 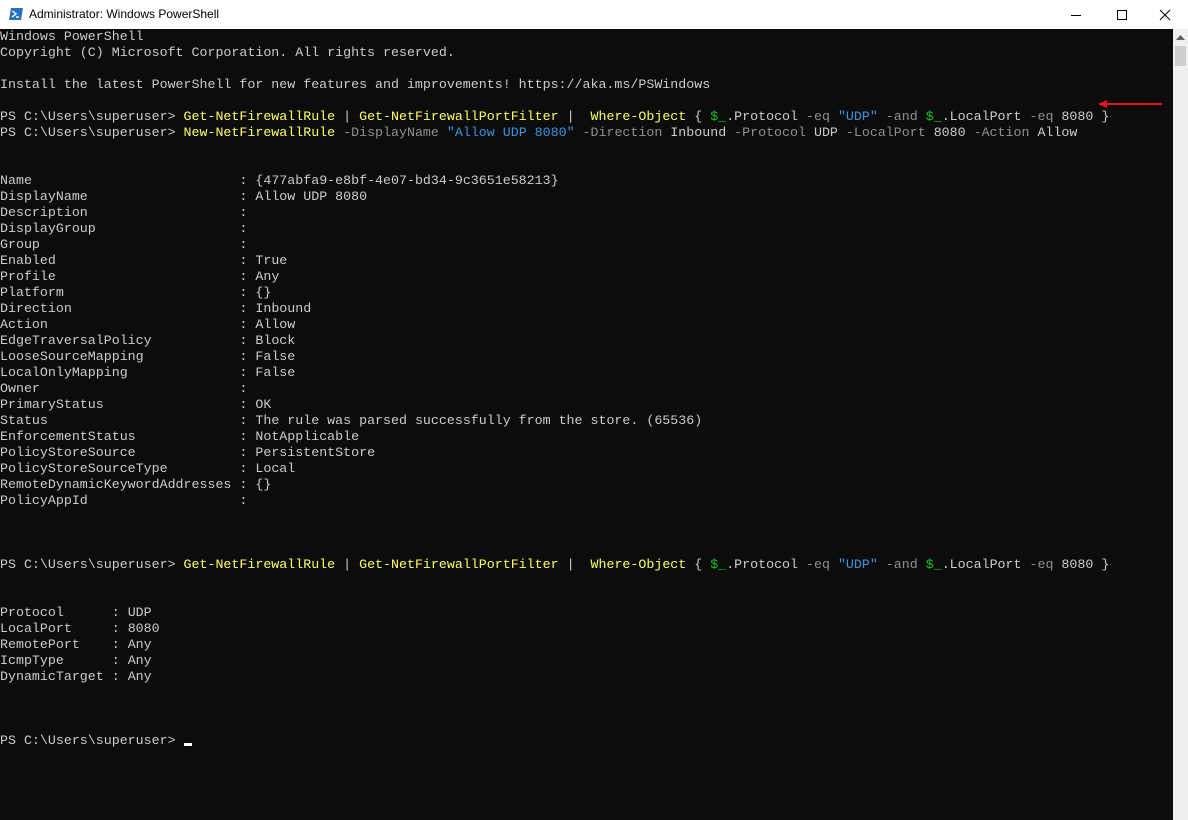 I want to click on title-bar: Administrator: Windows PowerShell, so click(x=594, y=14).